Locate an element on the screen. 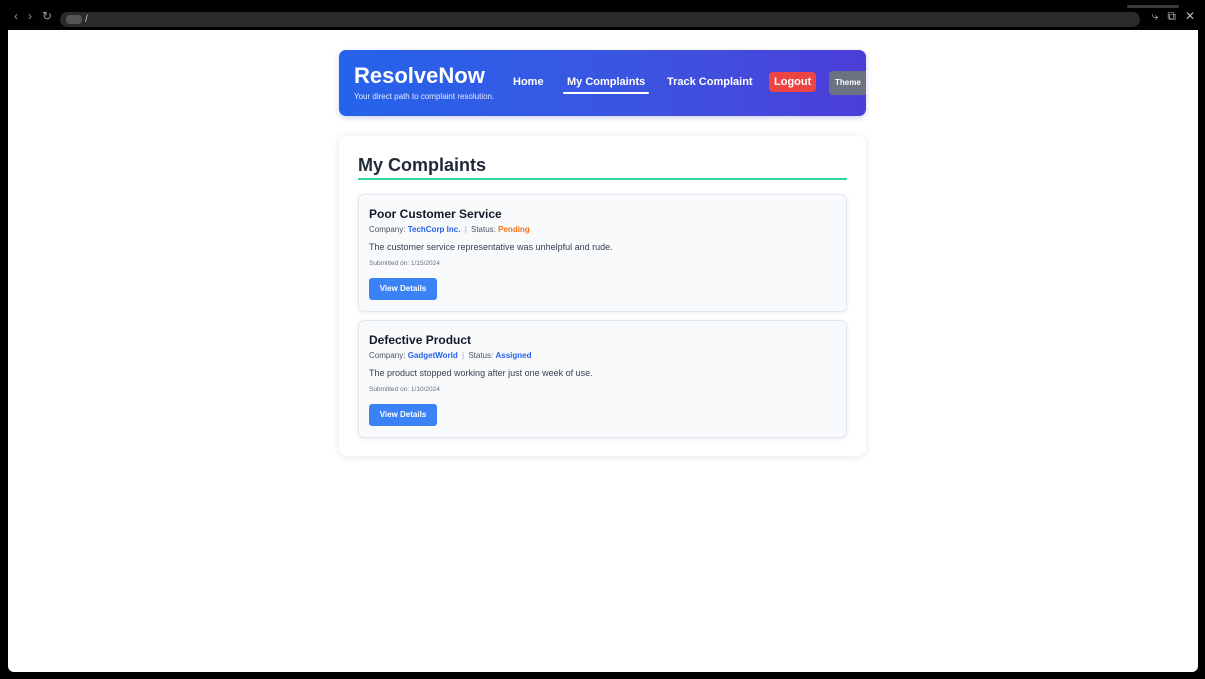 This screenshot has height=679, width=1205. nav-my-complaints-link: My Complaints is located at coordinates (606, 84).